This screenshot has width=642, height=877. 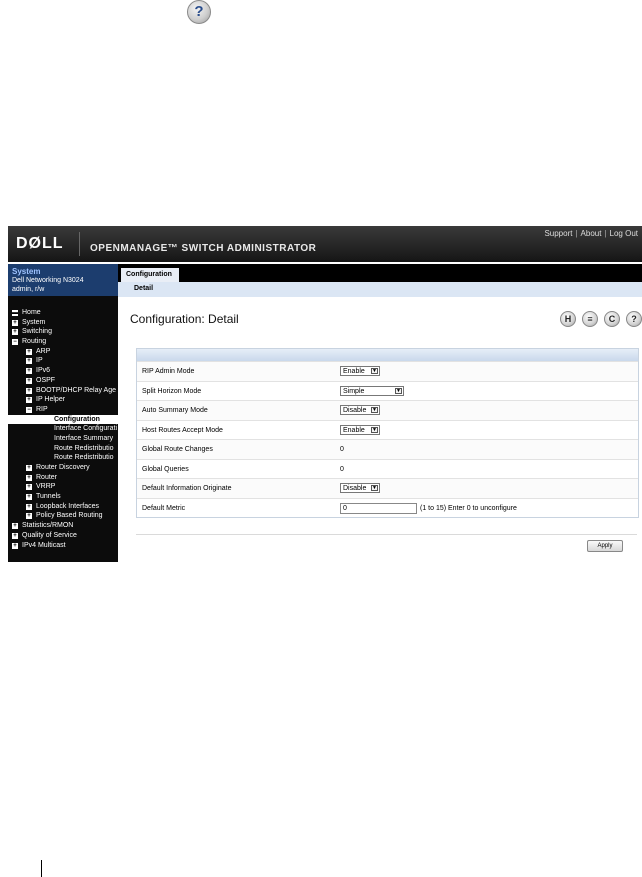 I want to click on field-label: Split Horizon Mode, so click(x=172, y=391).